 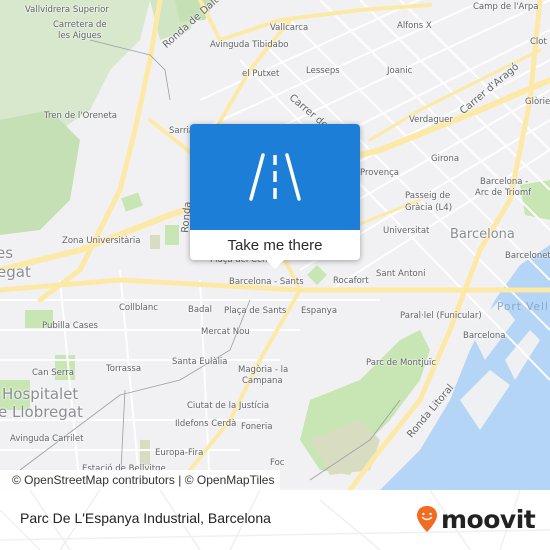 What do you see at coordinates (261, 74) in the screenshot?
I see `map-label: el Putxet` at bounding box center [261, 74].